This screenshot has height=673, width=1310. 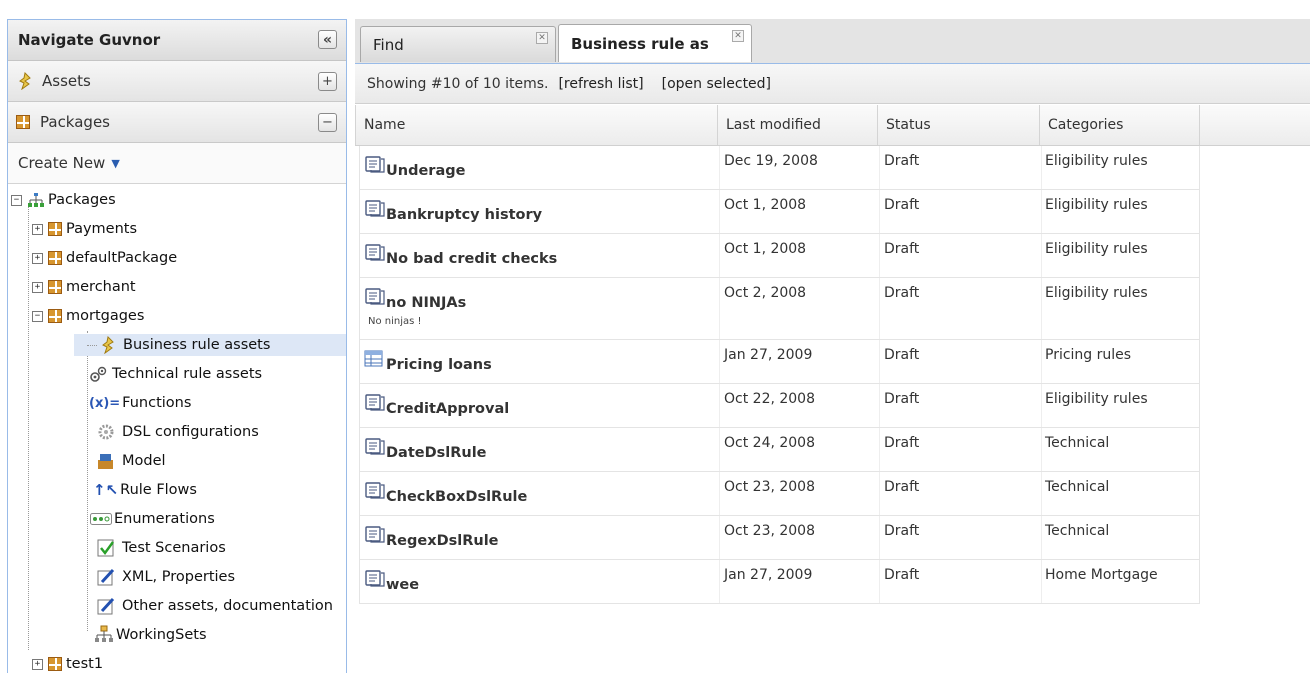 I want to click on last-modified-cell: Oct 2, 2008, so click(x=765, y=293).